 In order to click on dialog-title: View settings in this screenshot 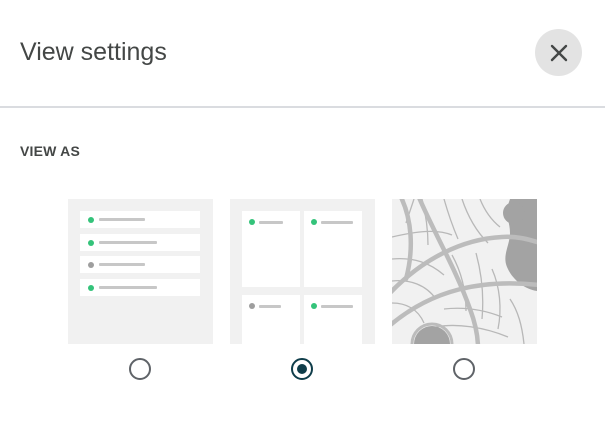, I will do `click(93, 52)`.